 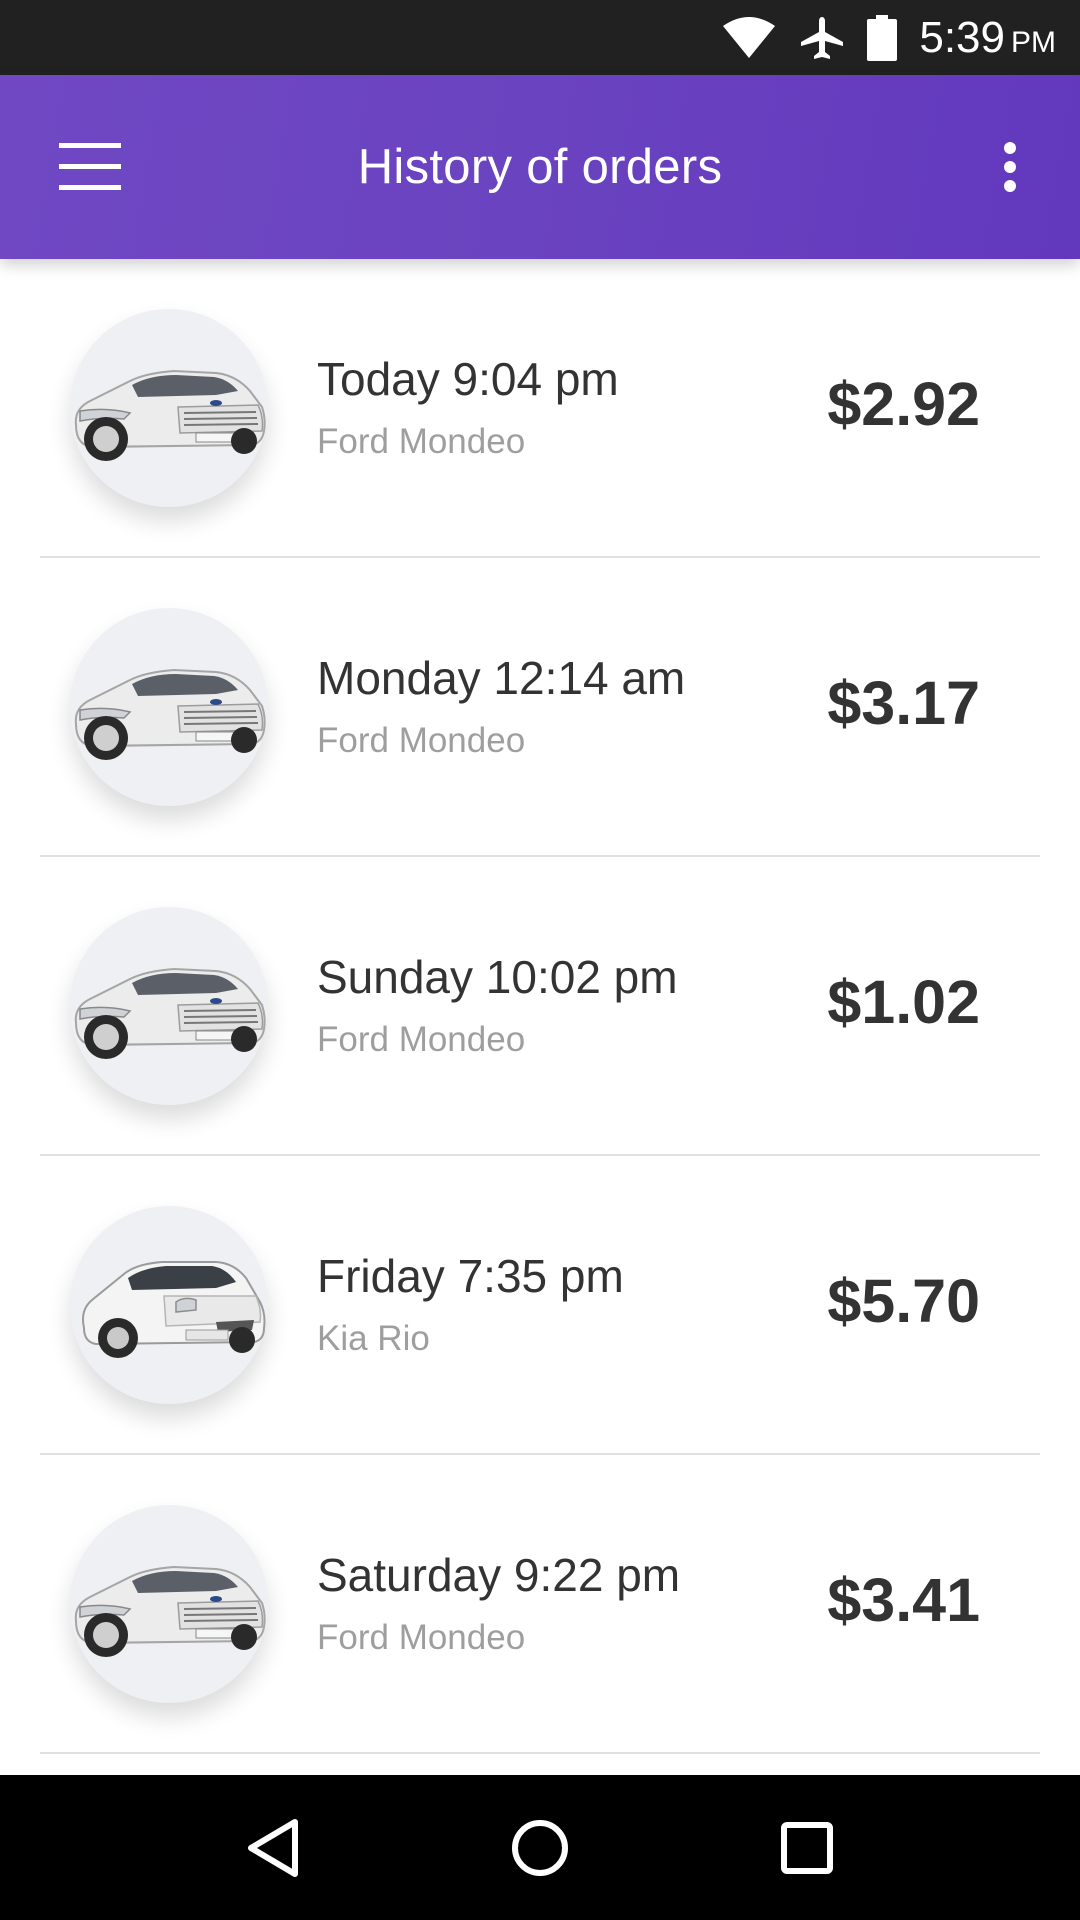 I want to click on navigation-bar, so click(x=540, y=1847).